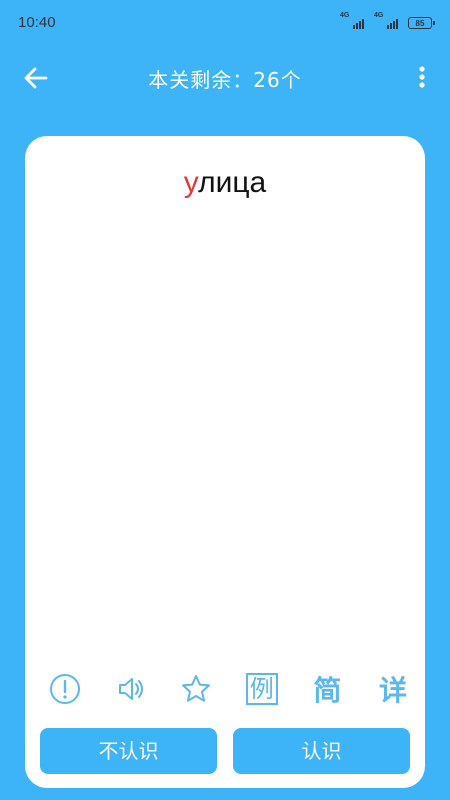  I want to click on exclamation-circle-icon, so click(65, 689).